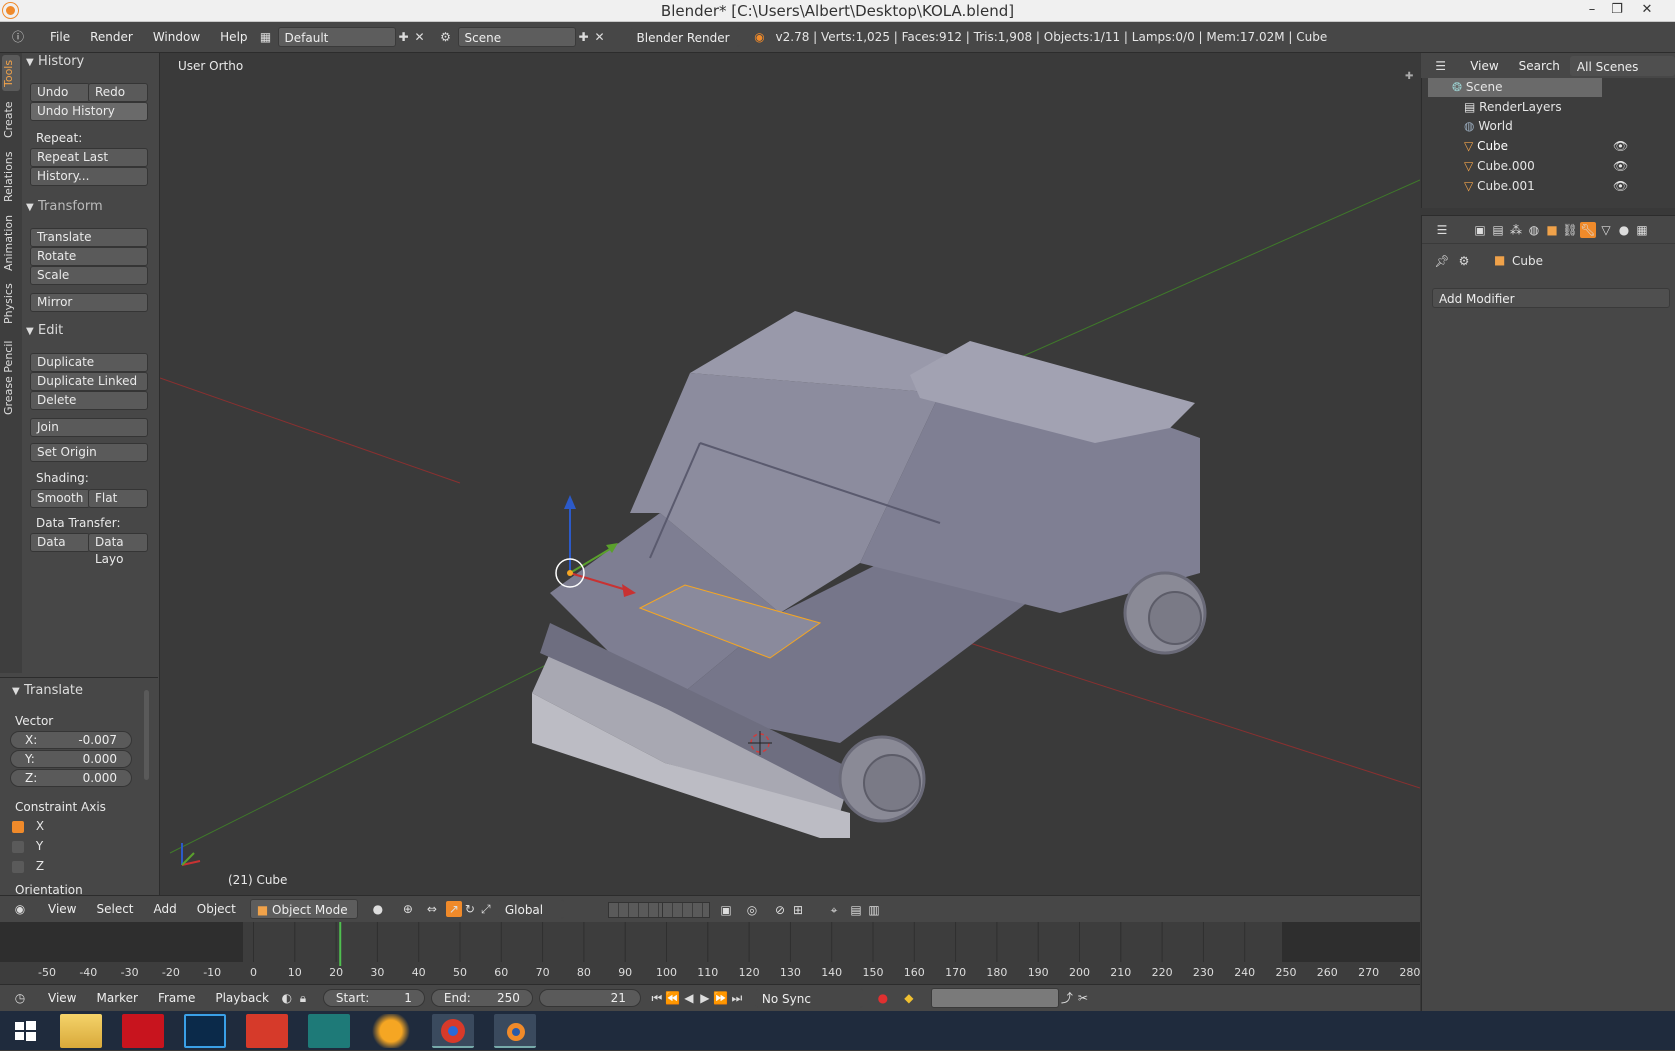 This screenshot has width=1675, height=1051. What do you see at coordinates (71, 740) in the screenshot?
I see `vector-x-field: X: -0.007` at bounding box center [71, 740].